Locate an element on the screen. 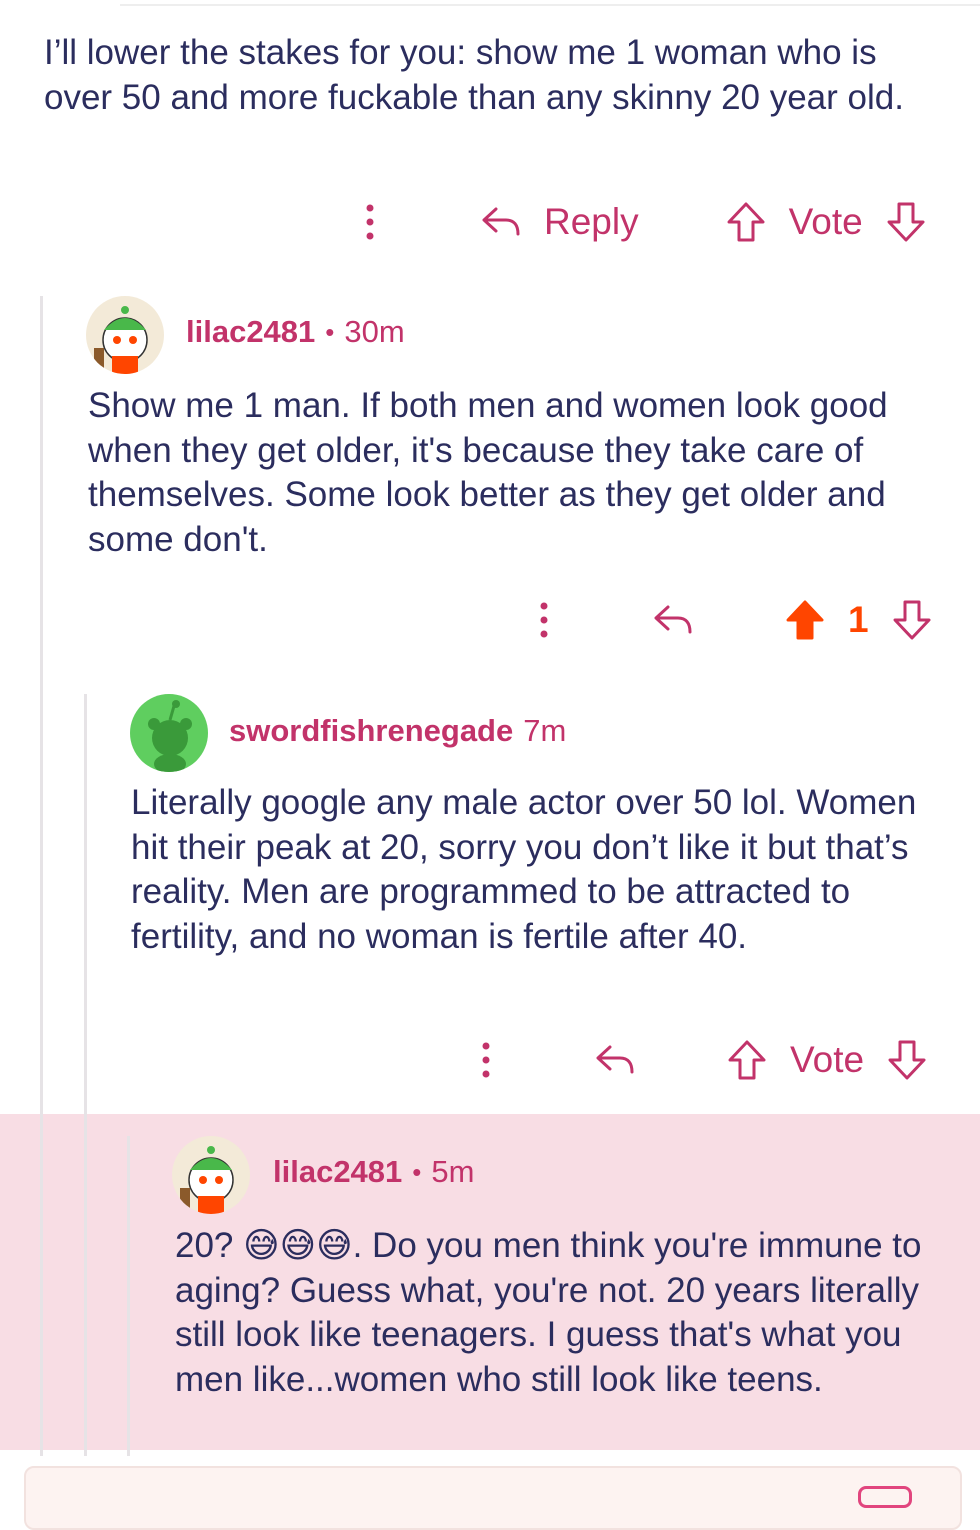  comment-1-reply-button: Reply is located at coordinates (559, 222).